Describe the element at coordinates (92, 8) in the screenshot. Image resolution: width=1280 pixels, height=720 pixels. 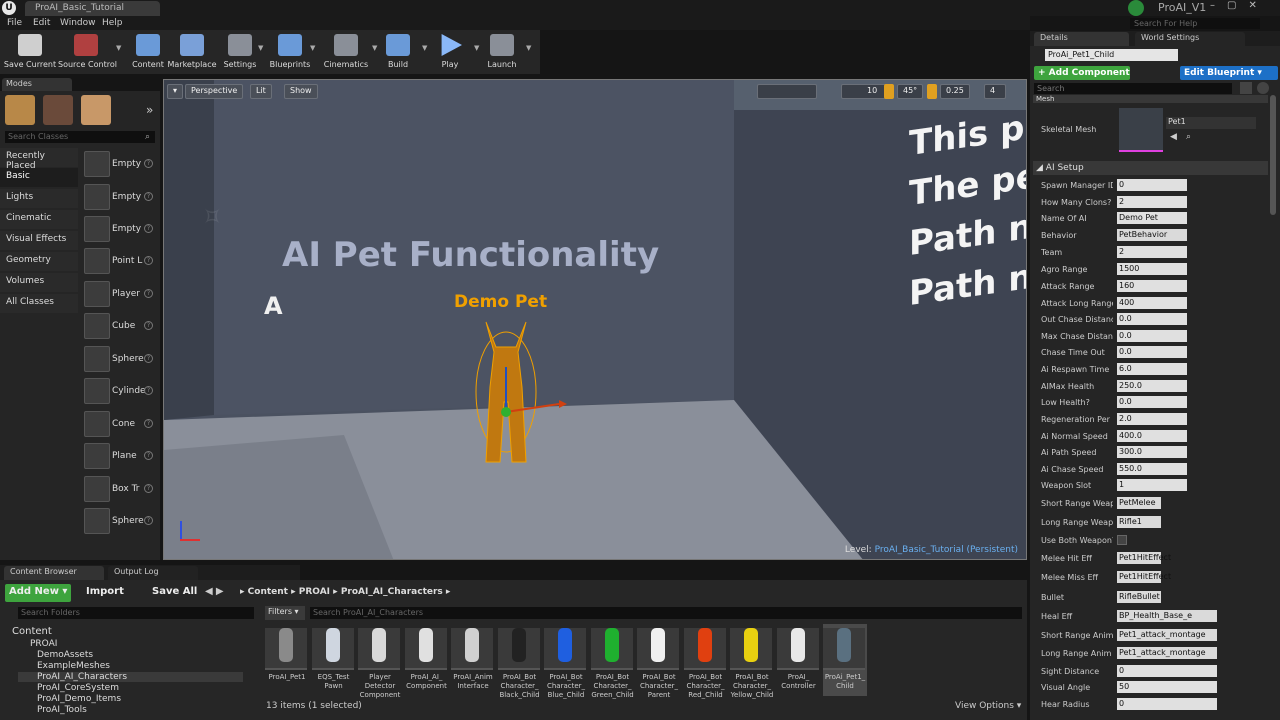
I see `level-tab: ProAI_Basic_Tutorial` at that location.